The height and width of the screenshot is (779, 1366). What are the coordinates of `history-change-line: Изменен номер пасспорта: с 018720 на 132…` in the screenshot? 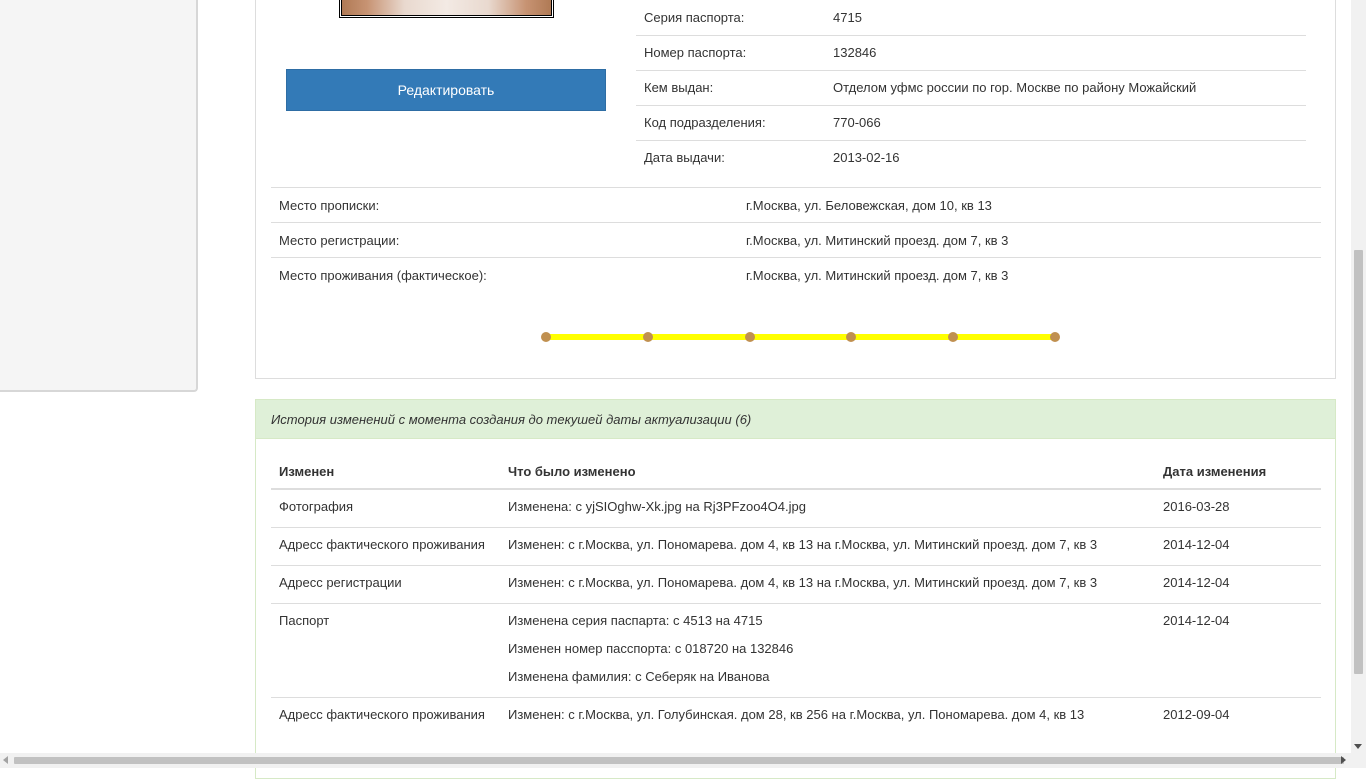 It's located at (651, 648).